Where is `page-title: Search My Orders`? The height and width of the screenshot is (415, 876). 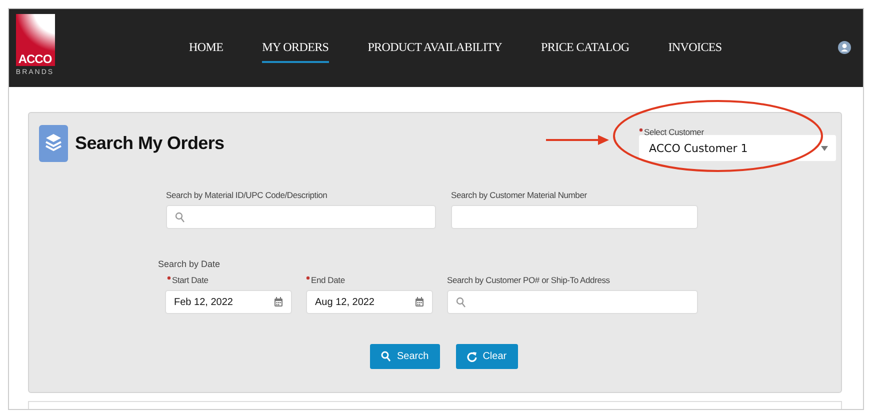 page-title: Search My Orders is located at coordinates (149, 143).